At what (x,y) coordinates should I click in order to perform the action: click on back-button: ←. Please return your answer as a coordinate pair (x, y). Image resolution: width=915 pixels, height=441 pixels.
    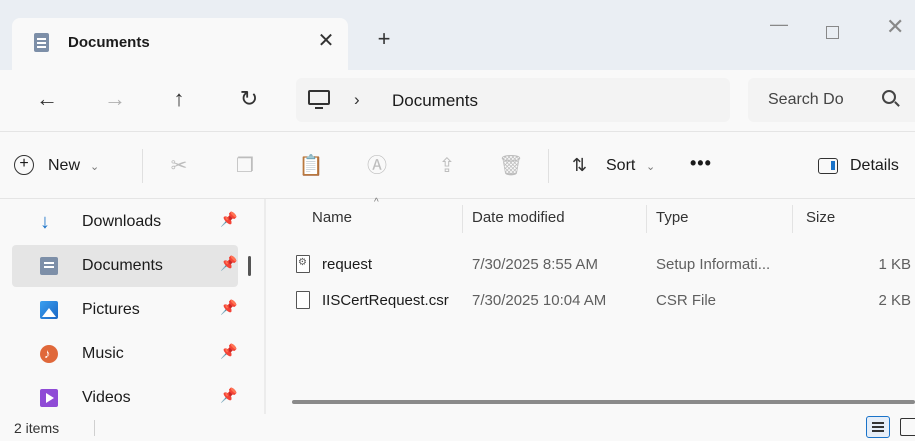
    Looking at the image, I should click on (47, 99).